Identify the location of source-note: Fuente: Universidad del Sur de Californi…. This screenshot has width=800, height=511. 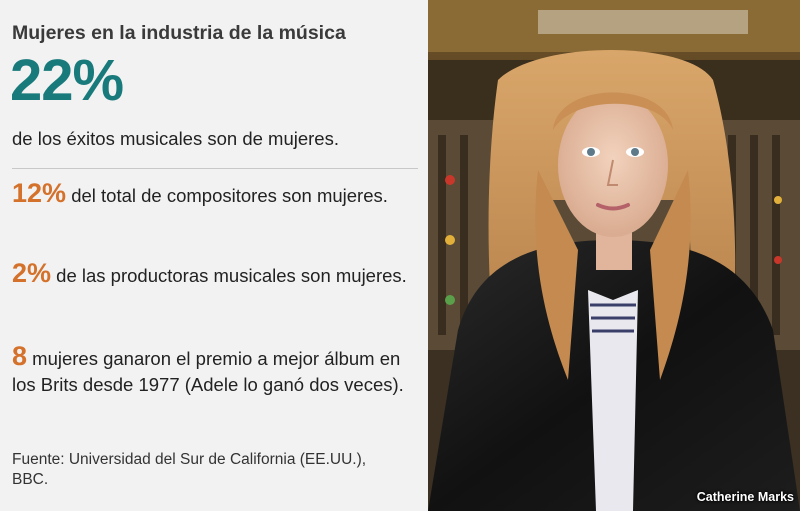
(189, 469).